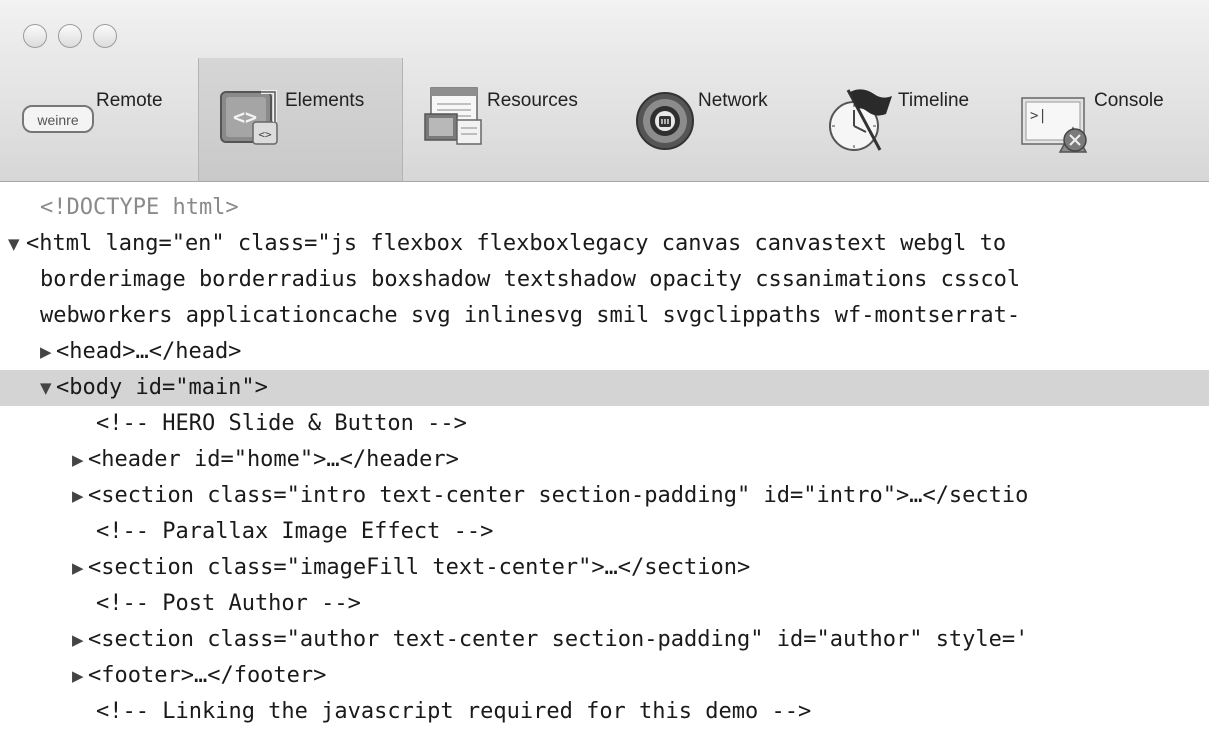 The image size is (1209, 736). Describe the element at coordinates (604, 604) in the screenshot. I see `tree-row-comment: <!-- Post Author -->` at that location.